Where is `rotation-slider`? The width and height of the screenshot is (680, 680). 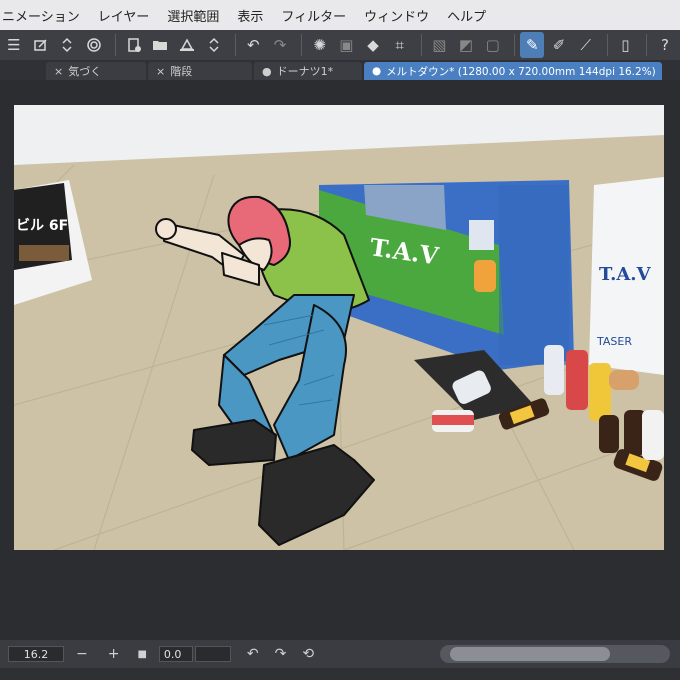
rotation-slider is located at coordinates (212, 654).